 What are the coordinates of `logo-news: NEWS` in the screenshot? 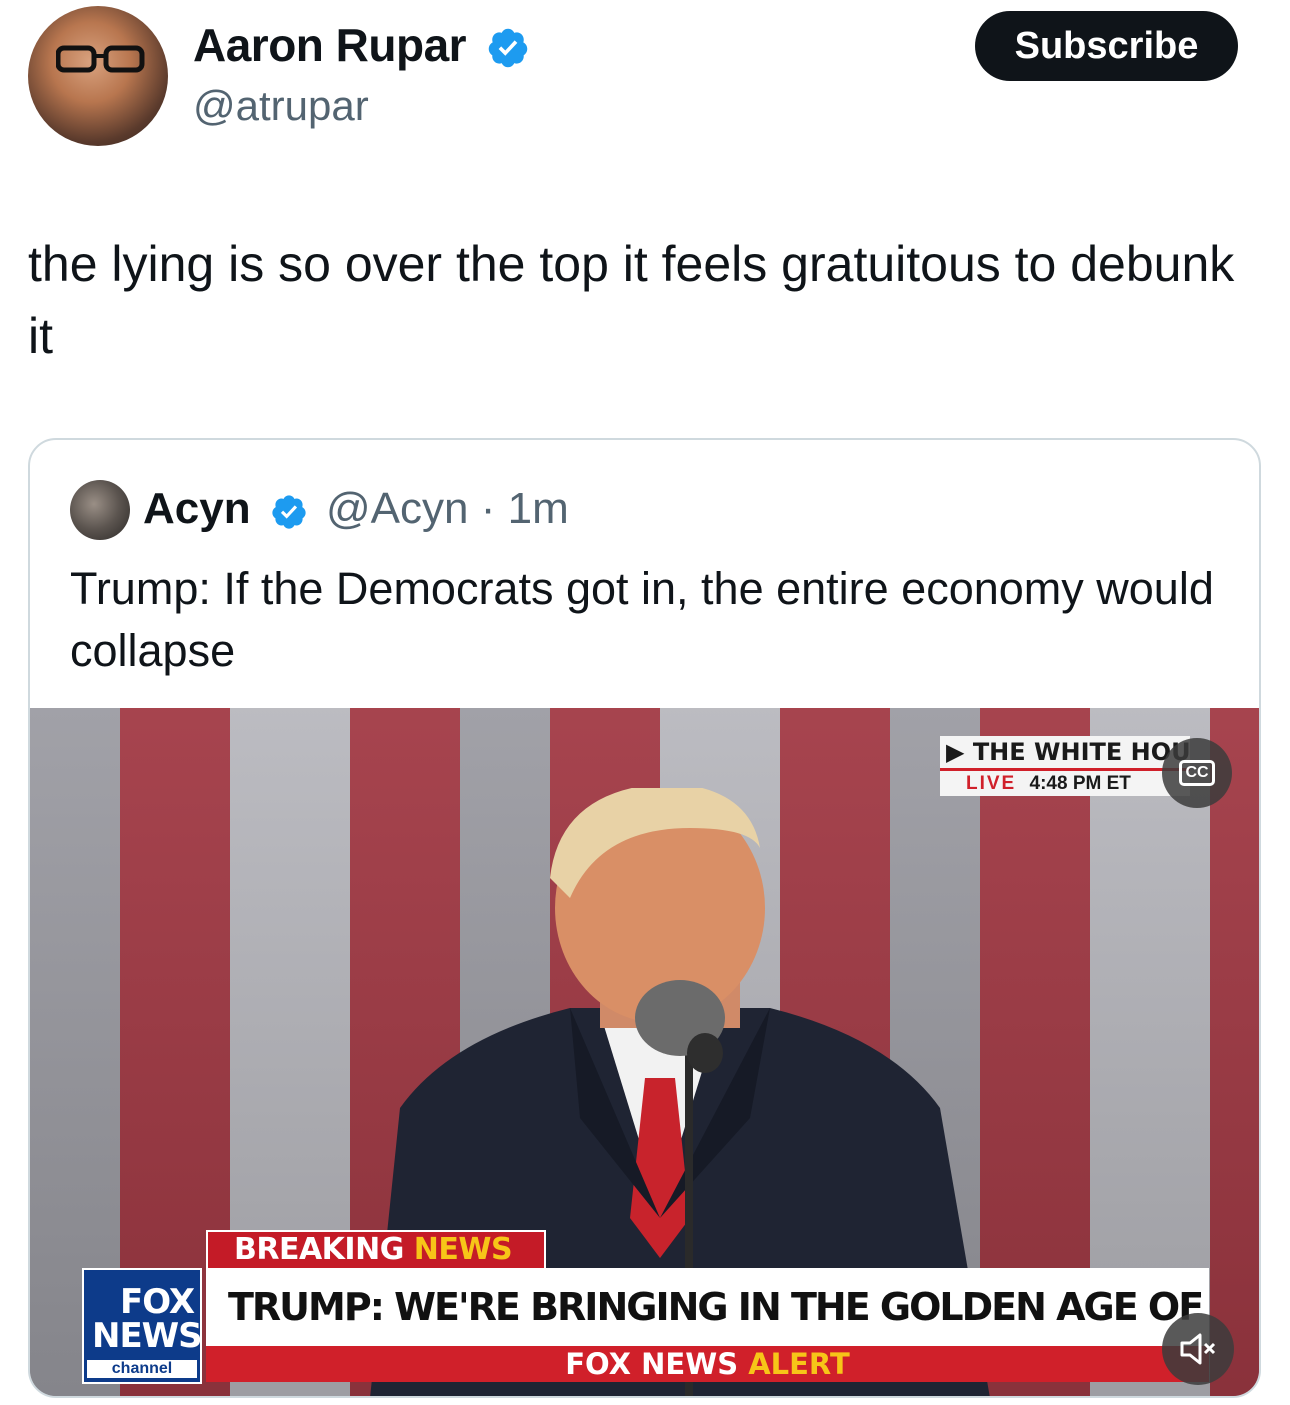 It's located at (147, 1336).